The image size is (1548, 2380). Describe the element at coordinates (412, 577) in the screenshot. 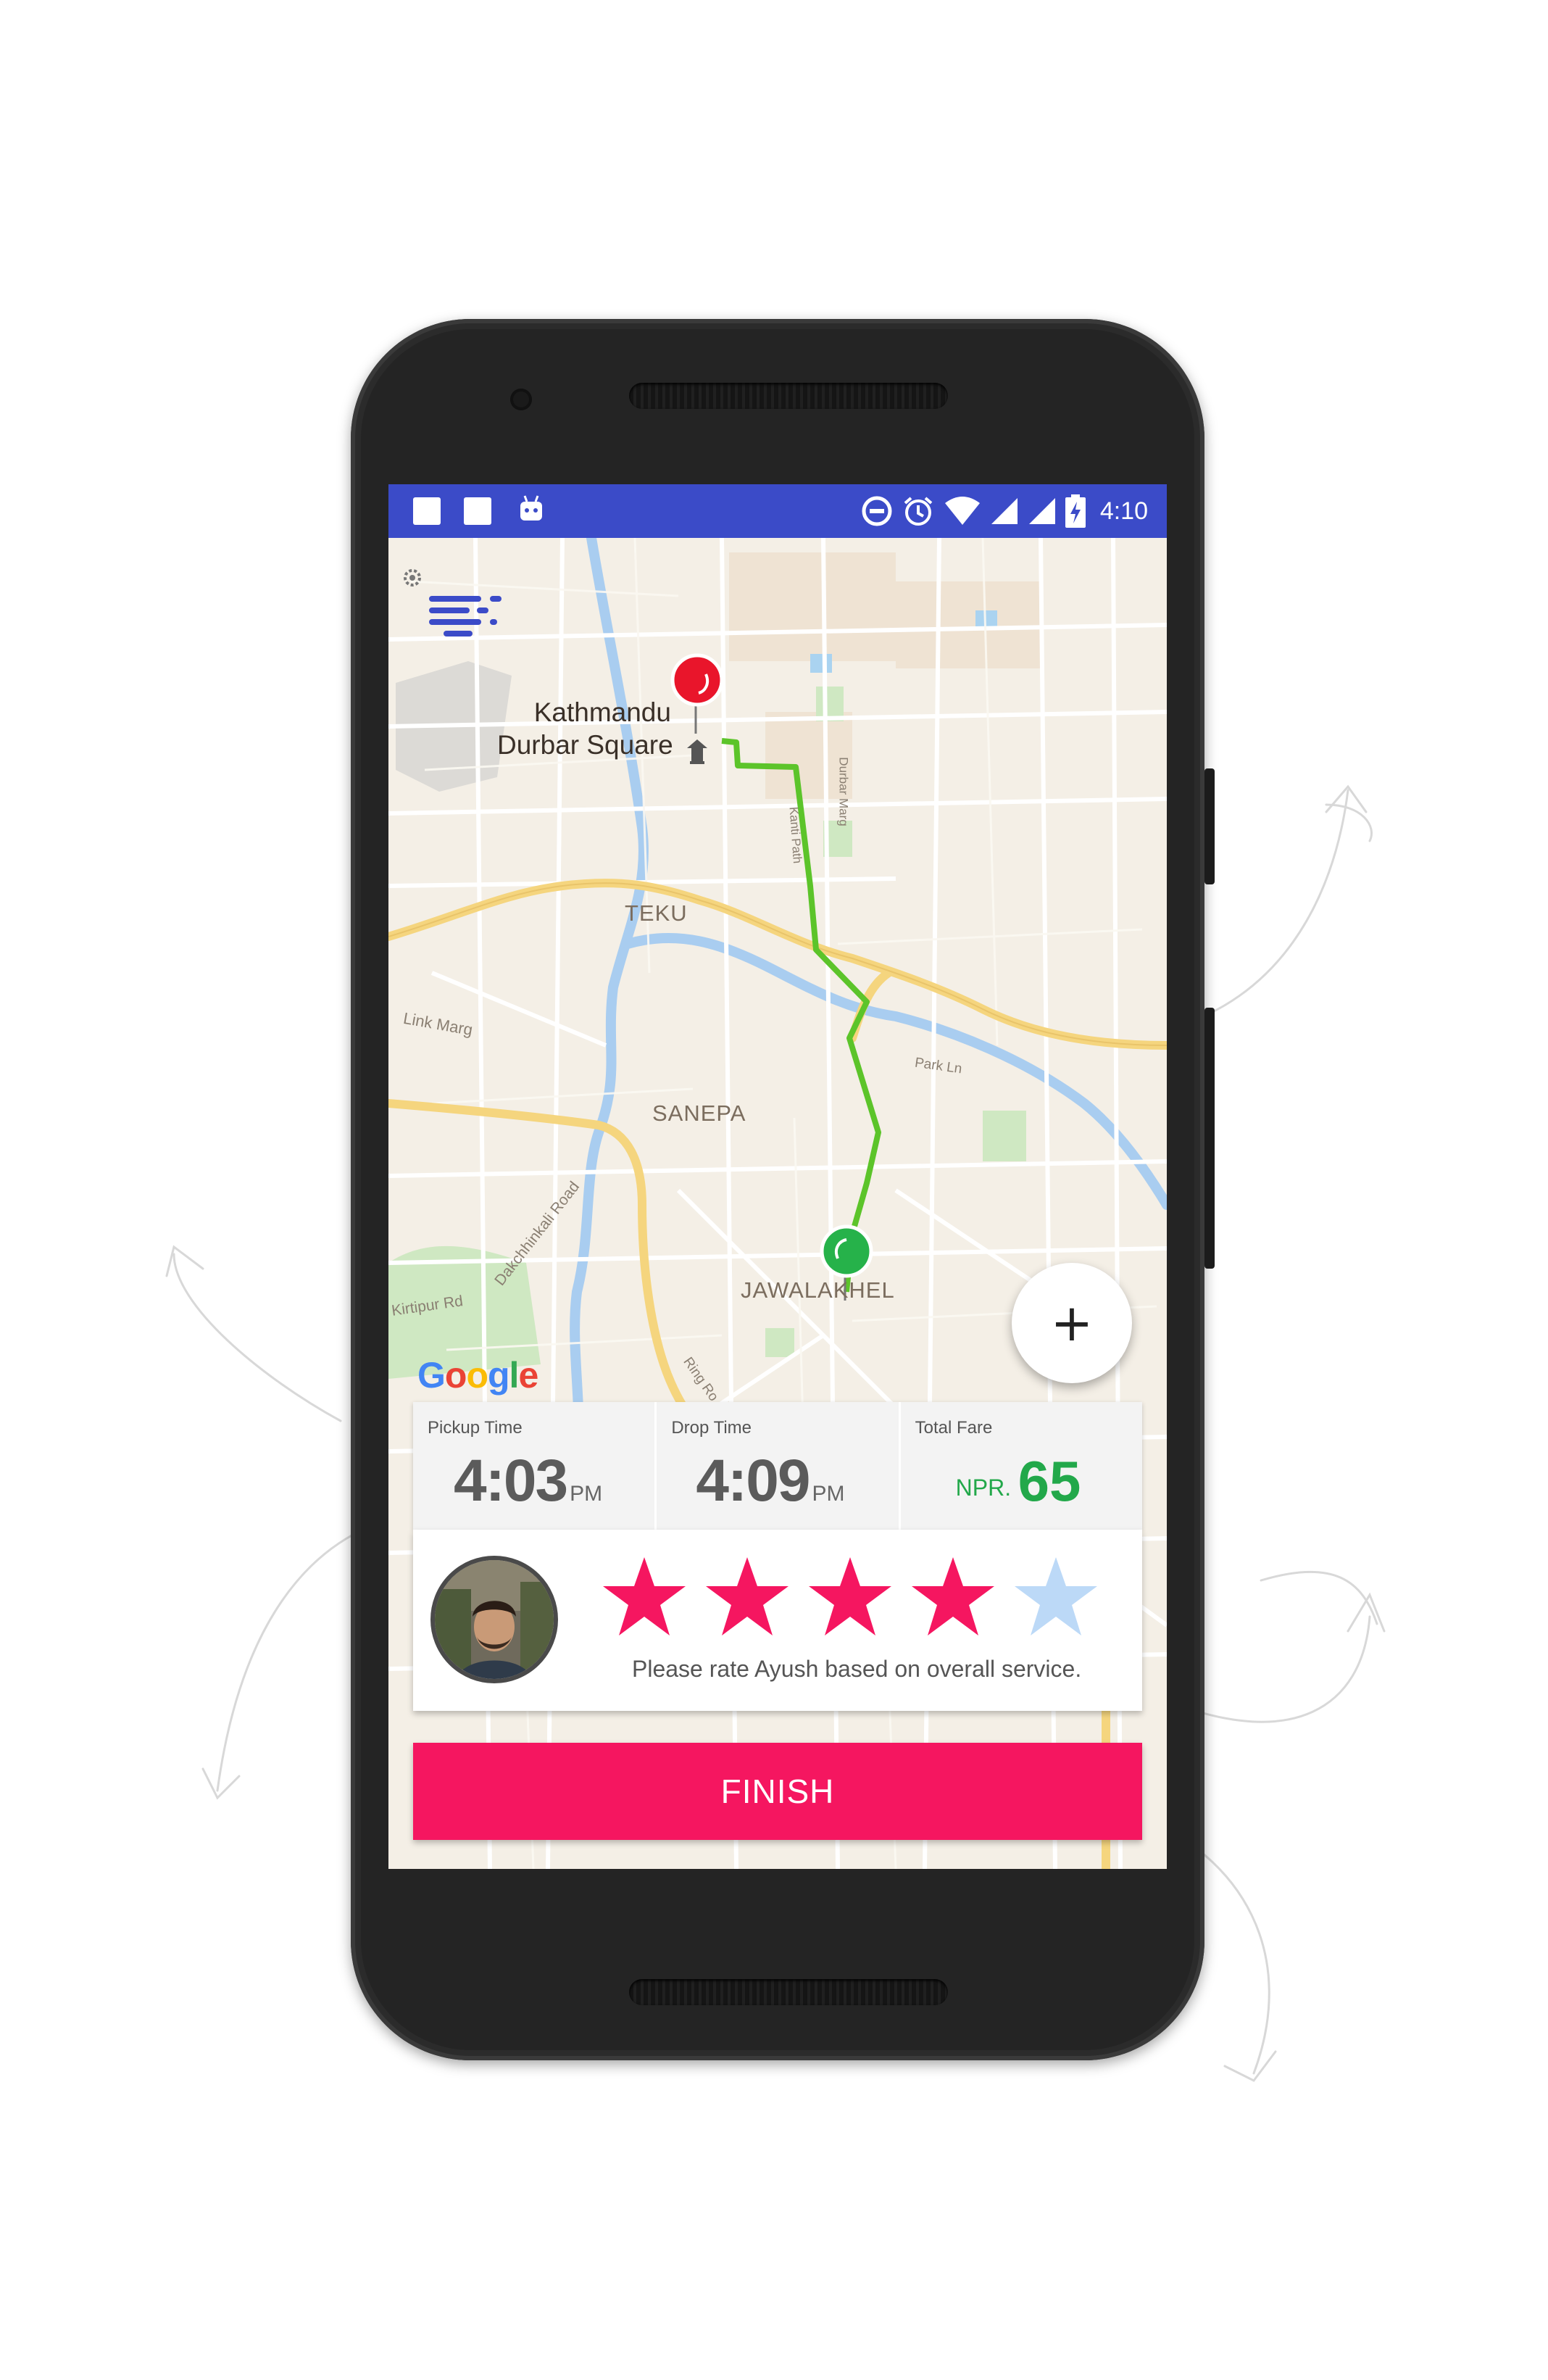

I see `gear-icon` at that location.